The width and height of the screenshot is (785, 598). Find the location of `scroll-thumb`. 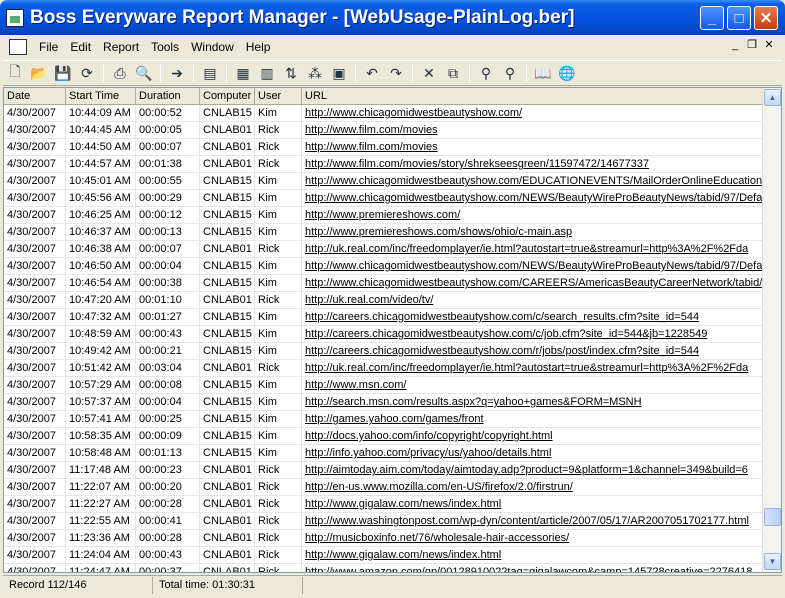

scroll-thumb is located at coordinates (772, 517).